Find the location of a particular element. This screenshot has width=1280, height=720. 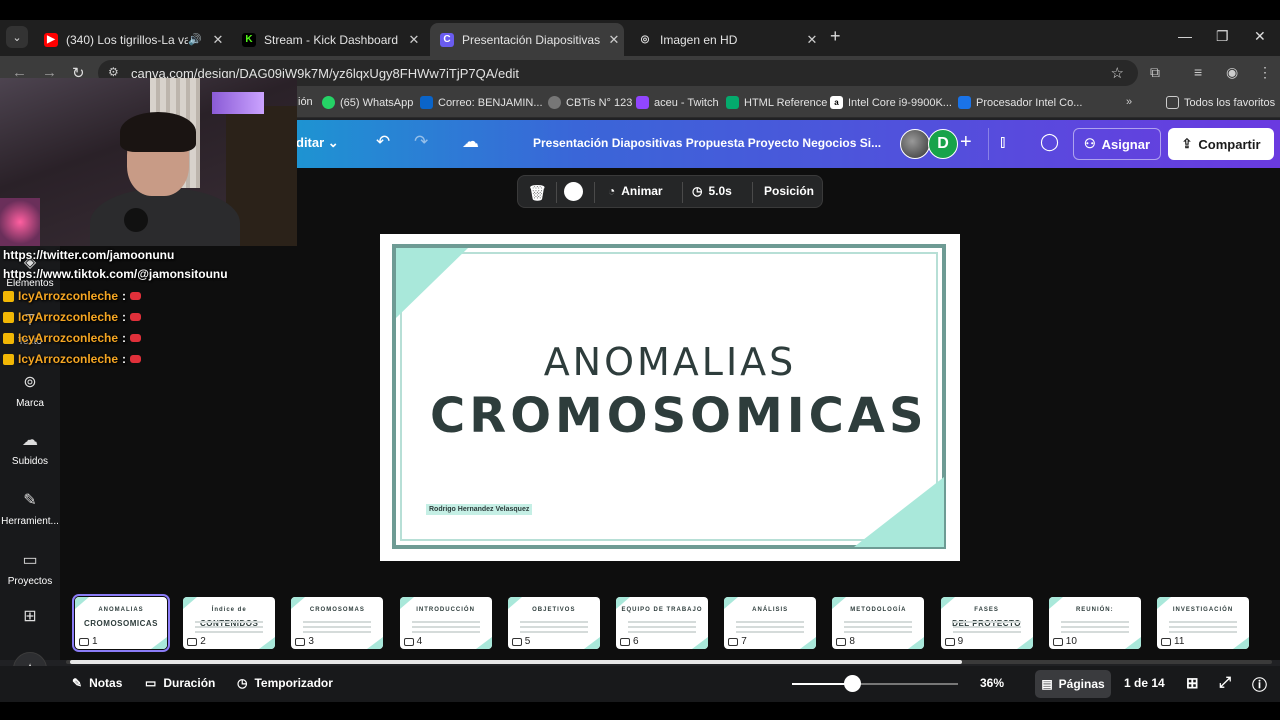

avatar is located at coordinates (915, 144).